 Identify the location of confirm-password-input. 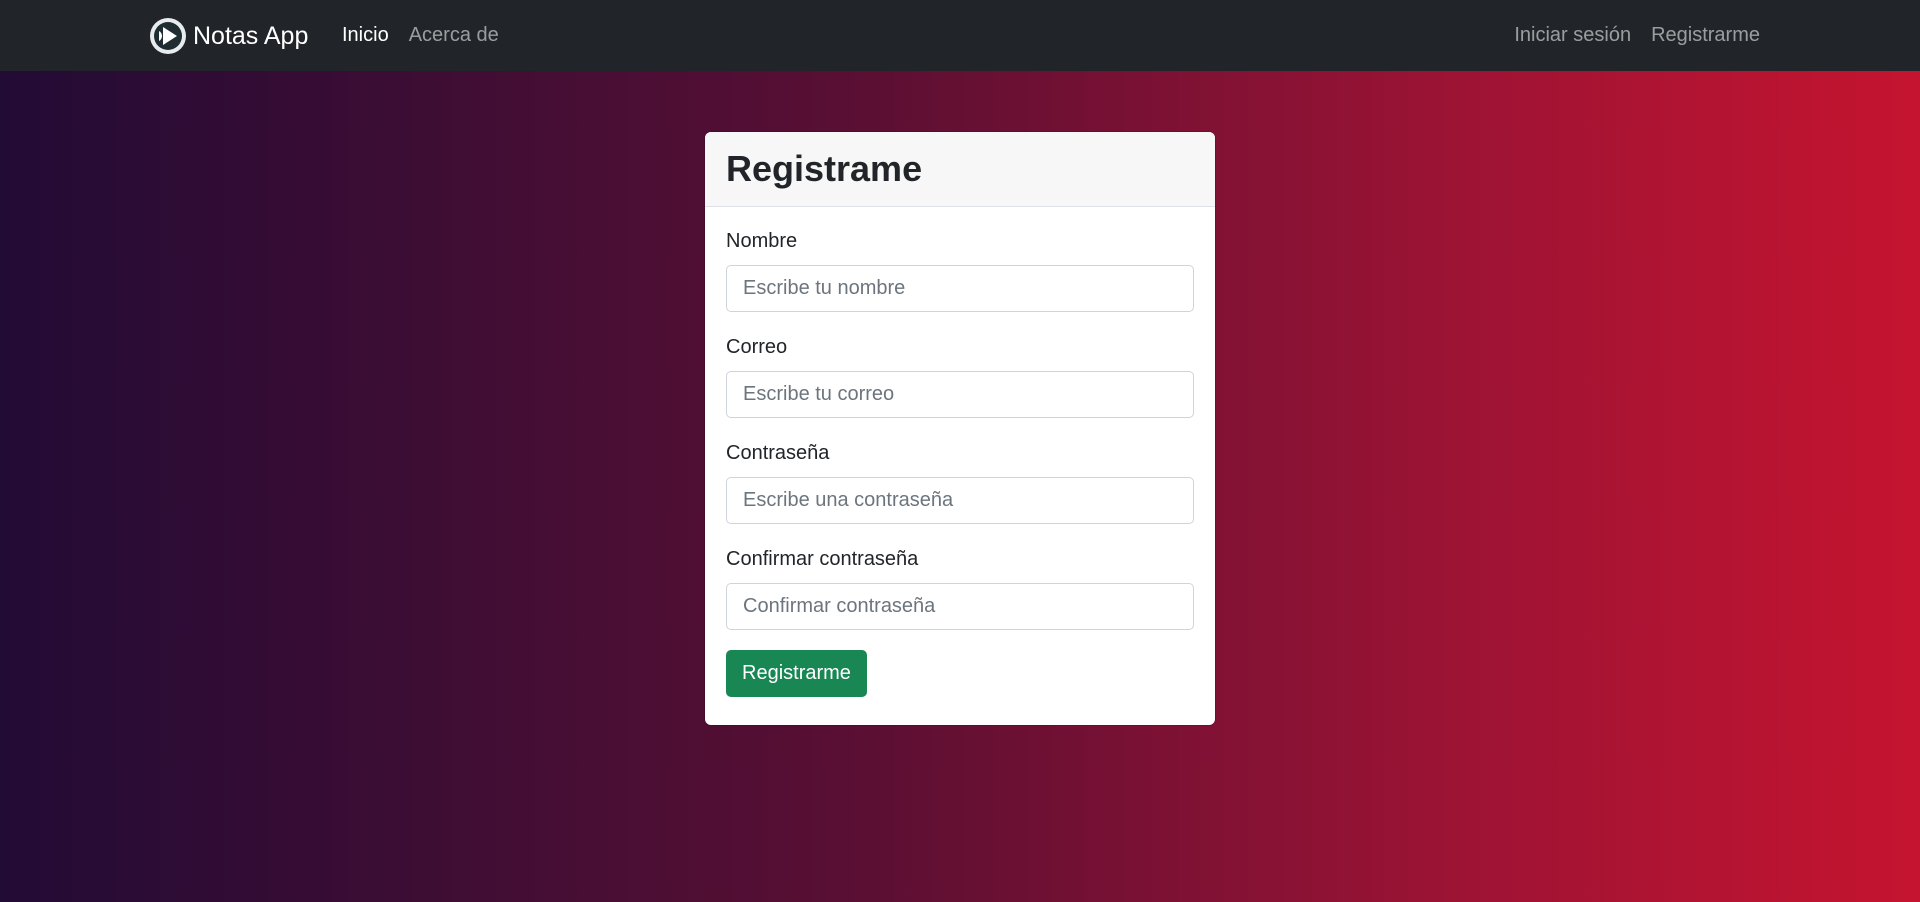
(960, 606).